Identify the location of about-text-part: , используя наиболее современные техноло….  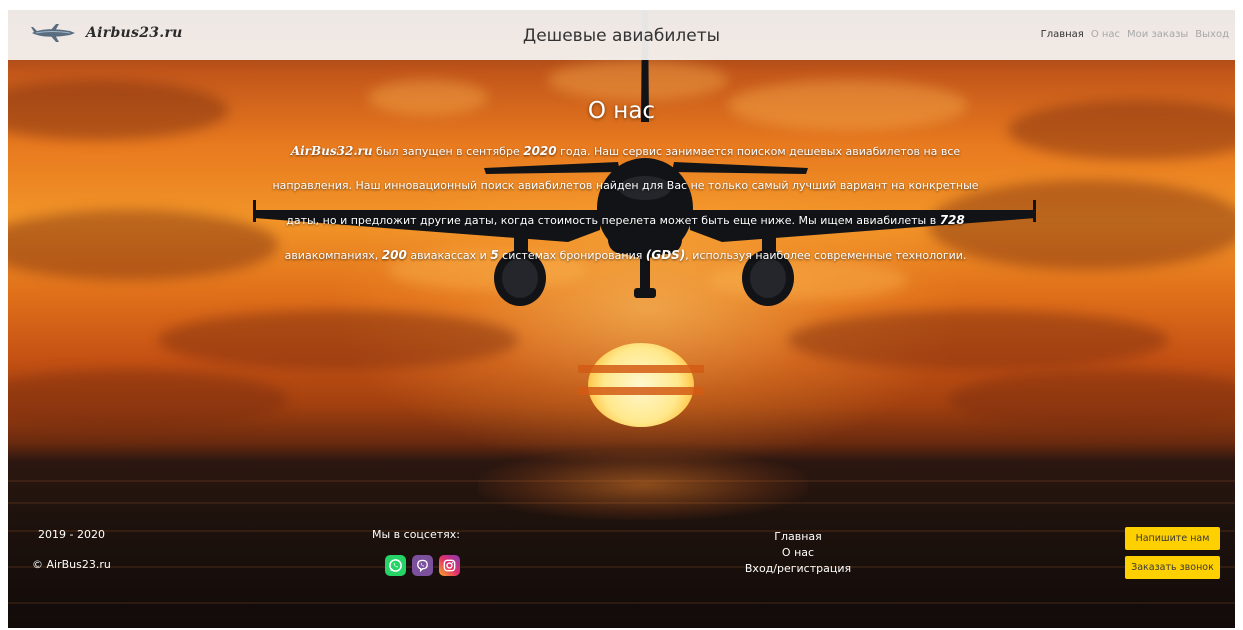
(826, 255).